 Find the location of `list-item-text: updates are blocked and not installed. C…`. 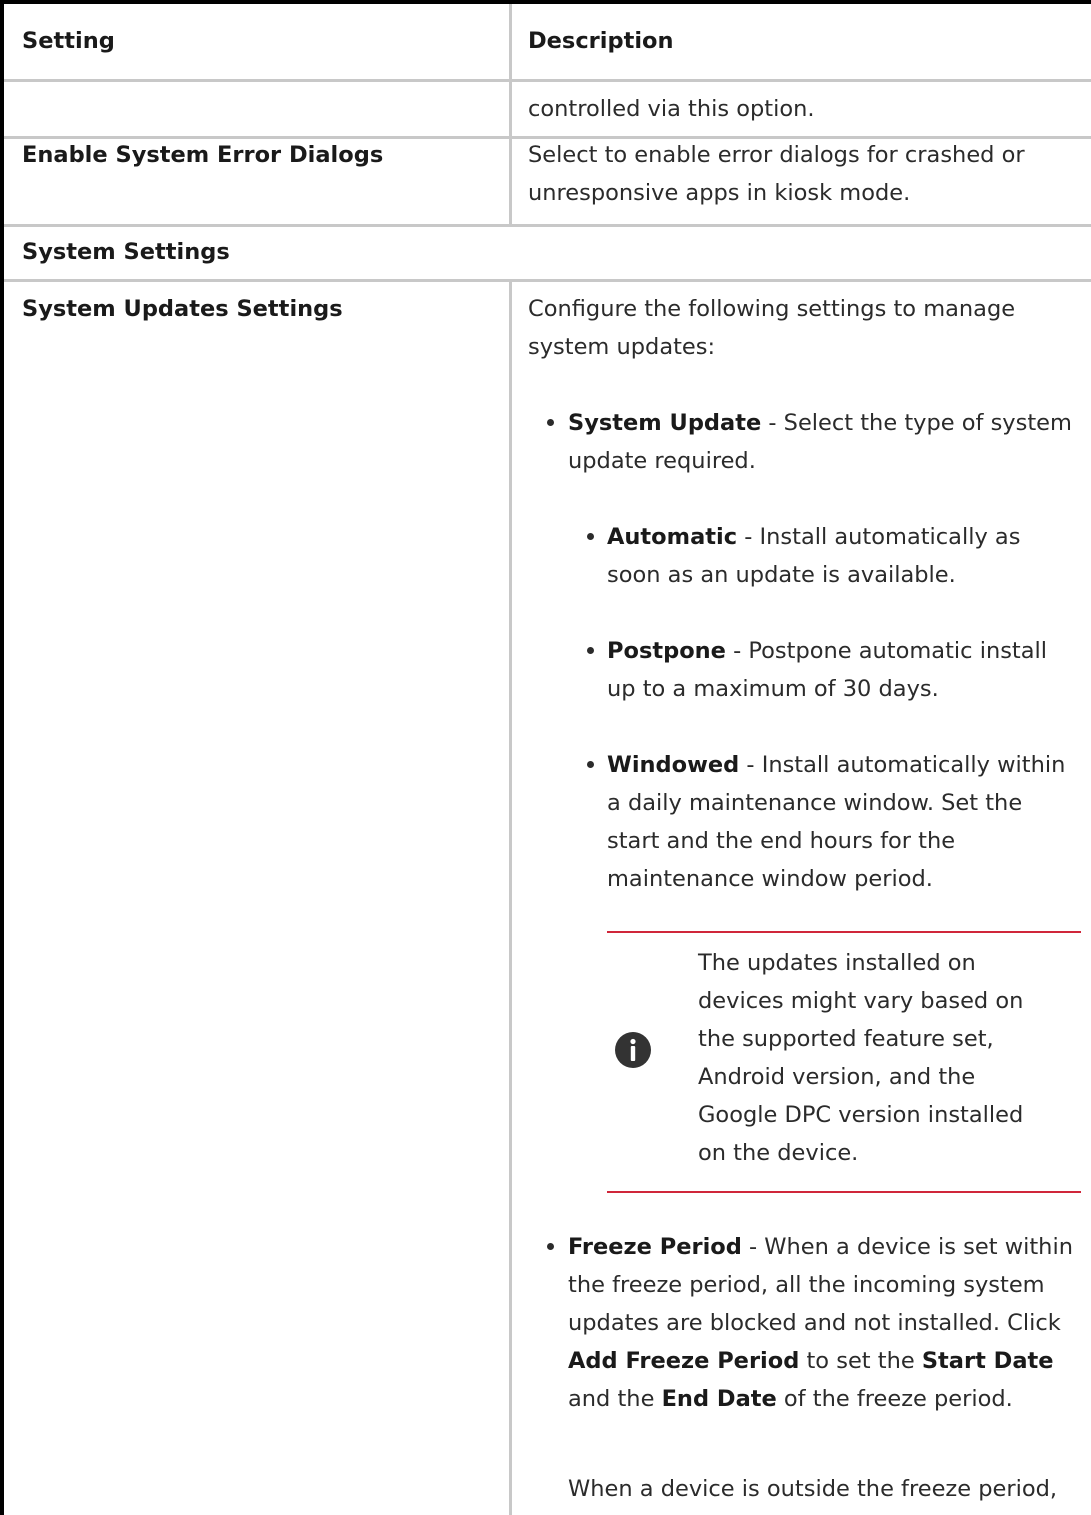

list-item-text: updates are blocked and not installed. C… is located at coordinates (814, 1323).